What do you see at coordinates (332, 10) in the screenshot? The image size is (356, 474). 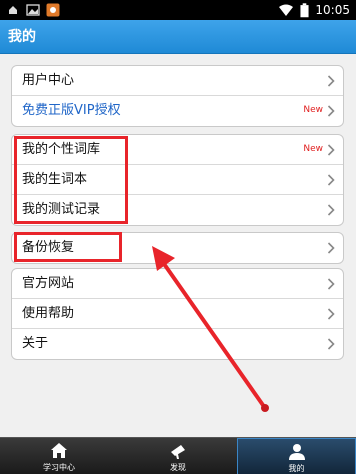 I see `clock: 10:05` at bounding box center [332, 10].